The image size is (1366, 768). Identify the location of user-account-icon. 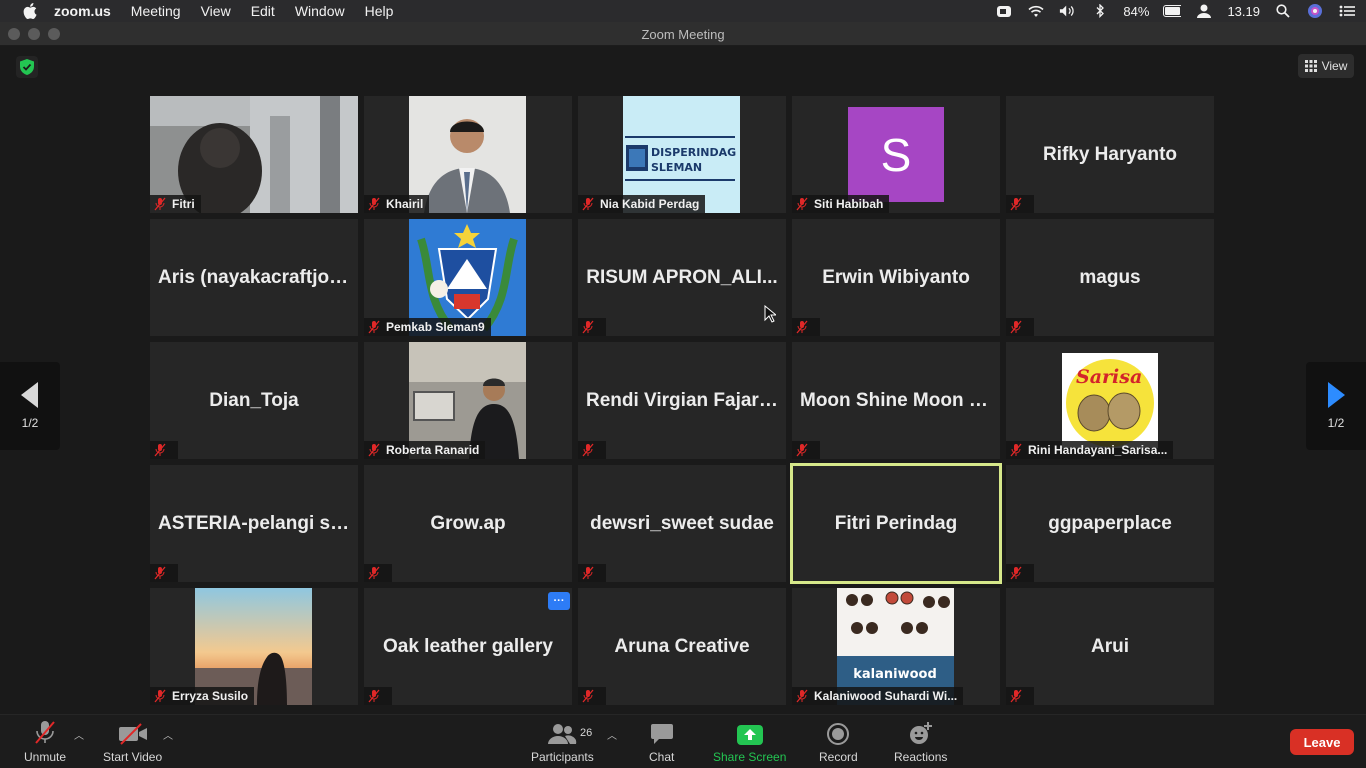
(1204, 11).